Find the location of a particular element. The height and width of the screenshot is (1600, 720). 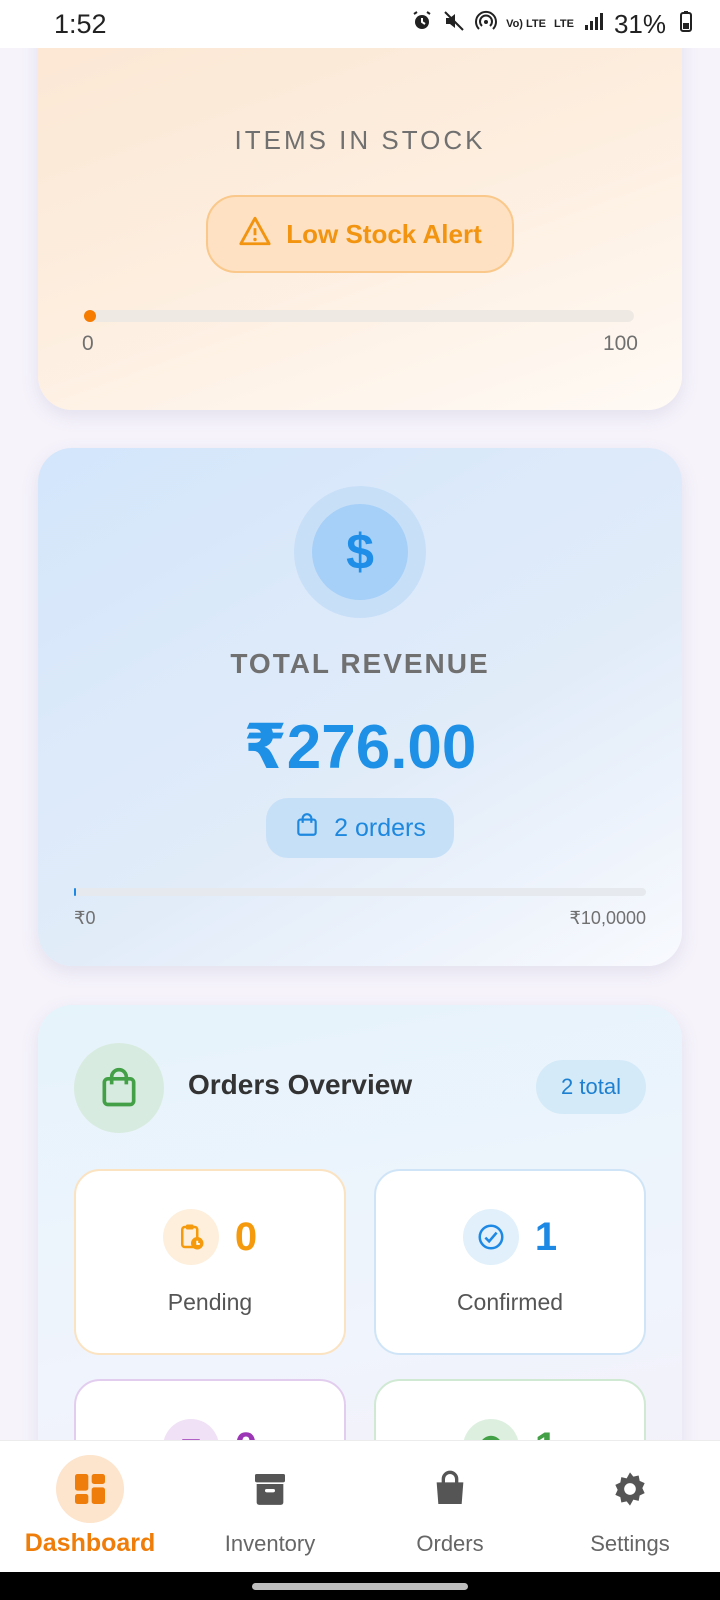

revenue-progress-bar is located at coordinates (360, 892).